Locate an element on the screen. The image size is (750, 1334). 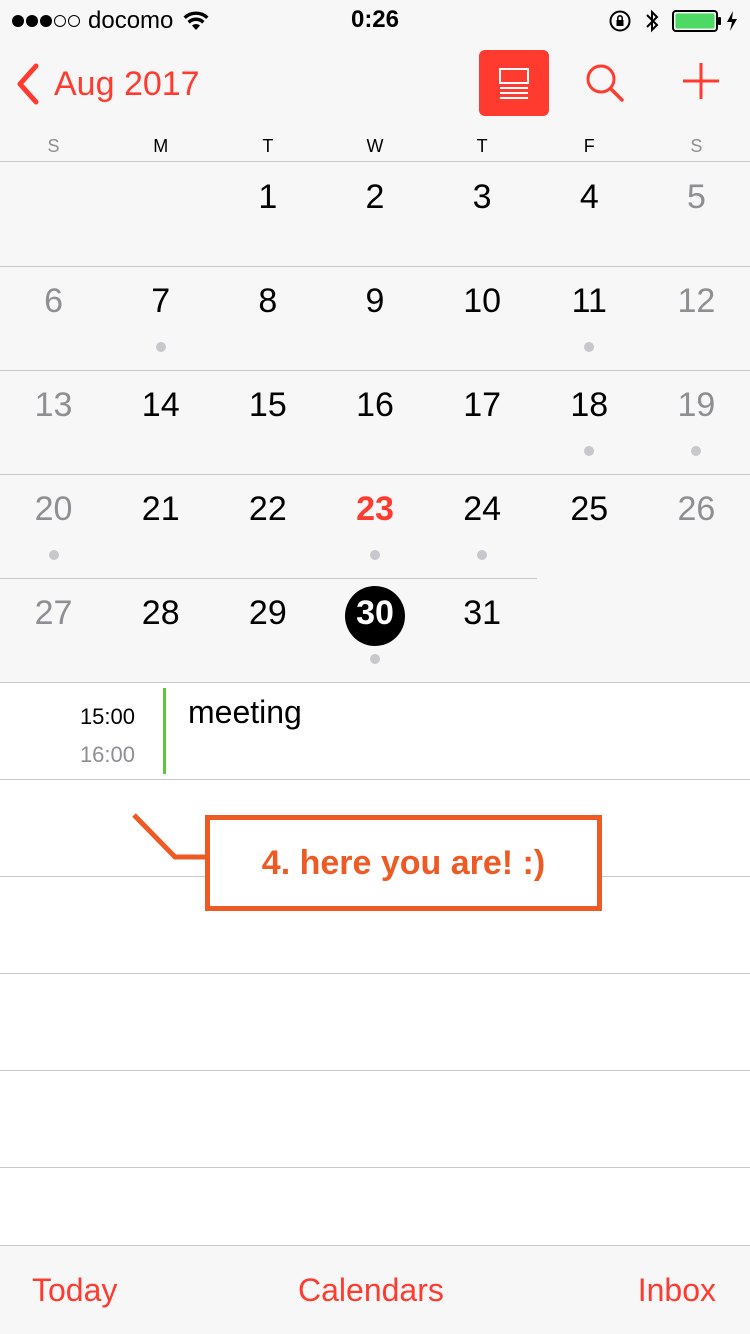
day-number: 22 is located at coordinates (267, 509).